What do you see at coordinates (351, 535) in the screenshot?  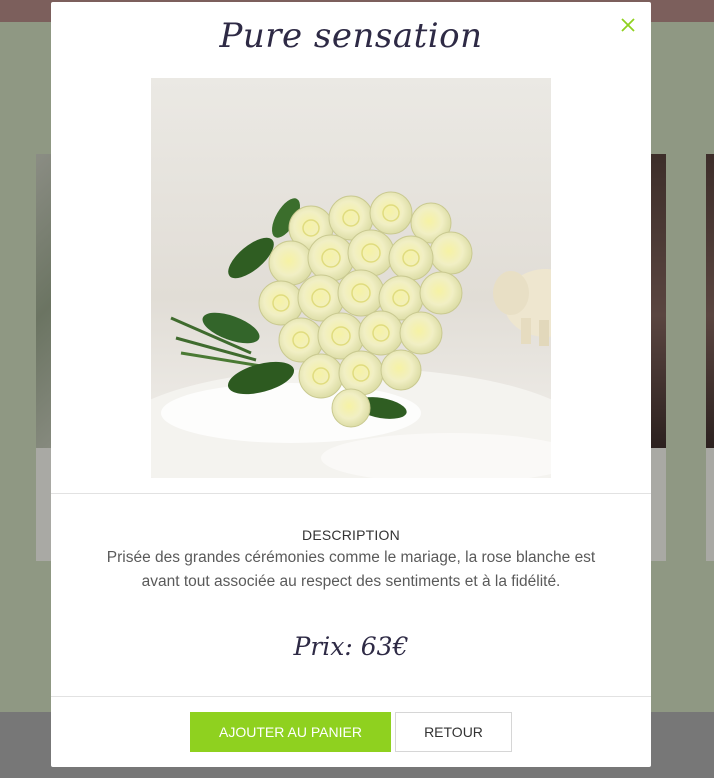 I see `description-heading: DESCRIPTION` at bounding box center [351, 535].